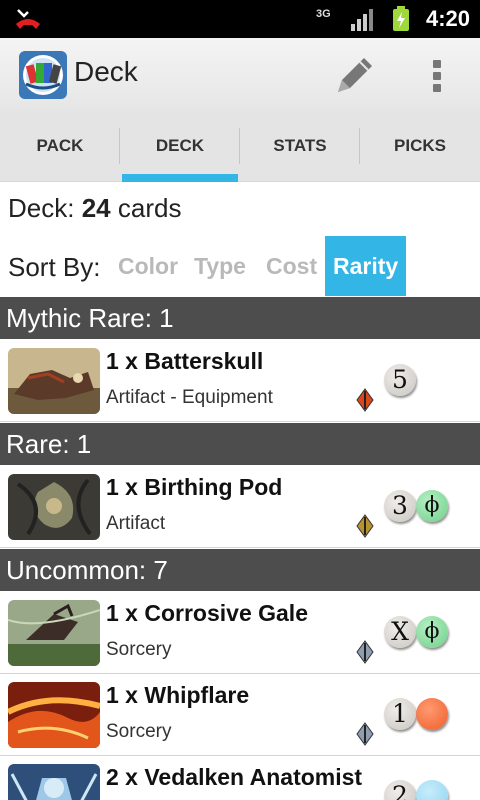 The image size is (480, 800). What do you see at coordinates (432, 790) in the screenshot?
I see `blue-mana-icon` at bounding box center [432, 790].